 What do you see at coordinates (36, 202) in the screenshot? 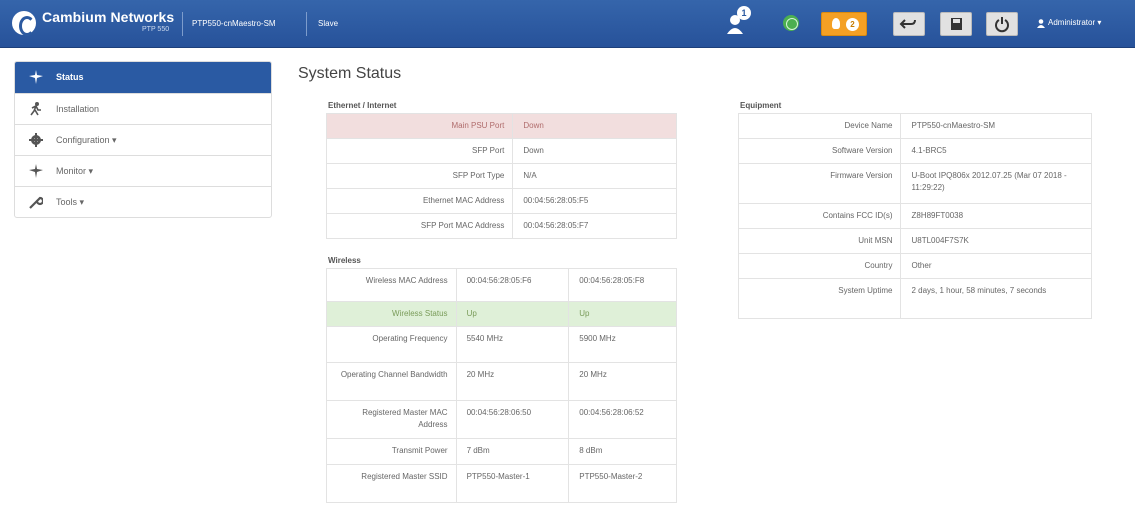
I see `wrench-icon` at bounding box center [36, 202].